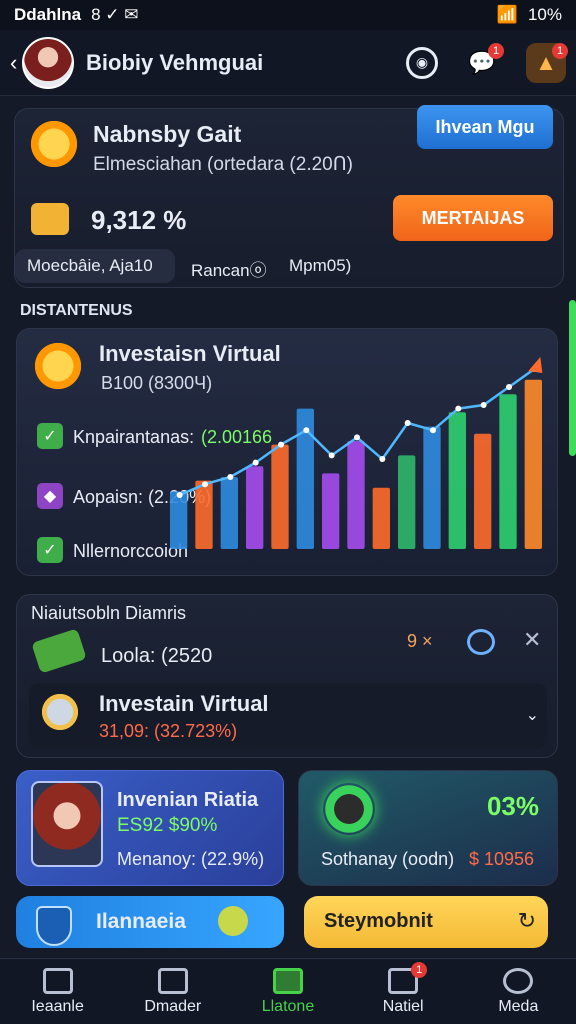 This screenshot has height=1024, width=576. I want to click on nav-label: Meda, so click(518, 1006).